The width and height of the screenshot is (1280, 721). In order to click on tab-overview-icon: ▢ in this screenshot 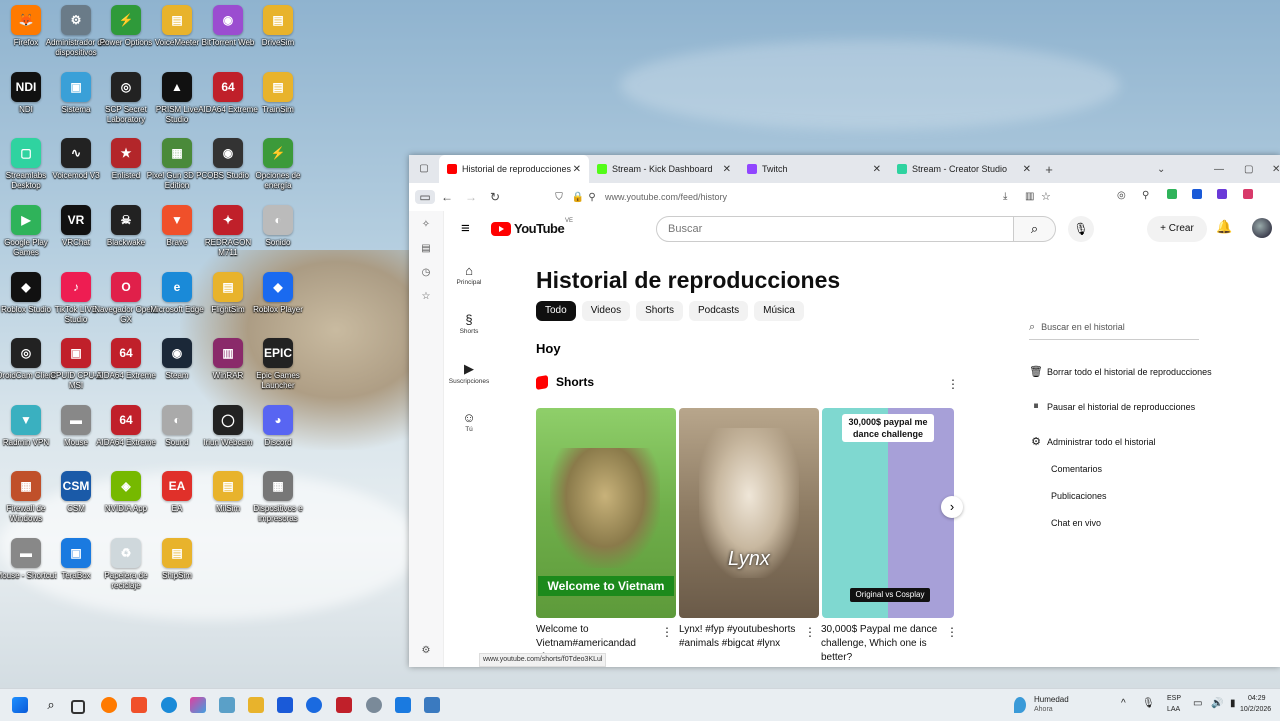, I will do `click(424, 169)`.